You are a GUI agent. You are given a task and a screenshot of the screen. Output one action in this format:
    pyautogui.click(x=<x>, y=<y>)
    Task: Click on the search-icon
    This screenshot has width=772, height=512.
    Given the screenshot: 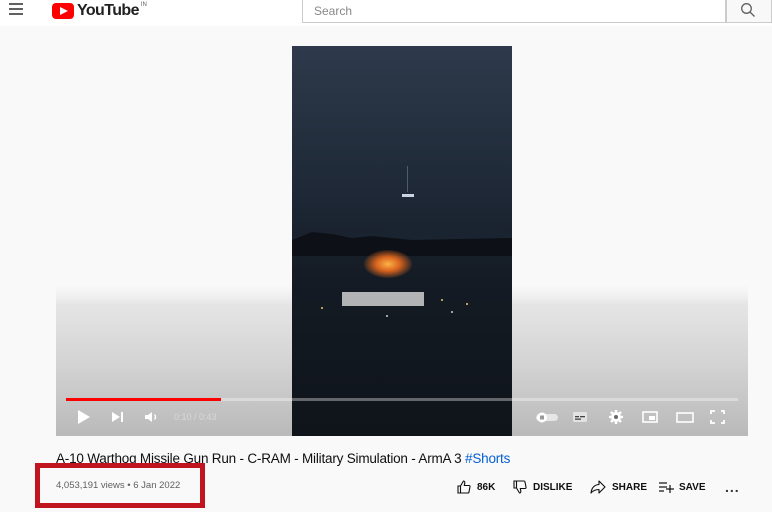 What is the action you would take?
    pyautogui.click(x=748, y=10)
    